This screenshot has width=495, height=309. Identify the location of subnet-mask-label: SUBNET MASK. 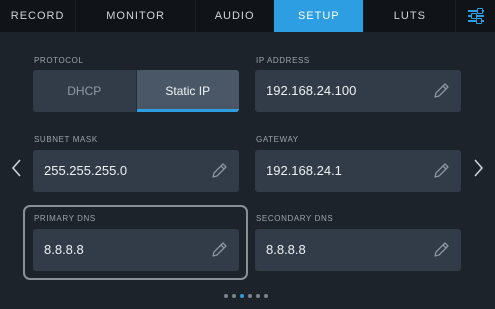
(66, 139).